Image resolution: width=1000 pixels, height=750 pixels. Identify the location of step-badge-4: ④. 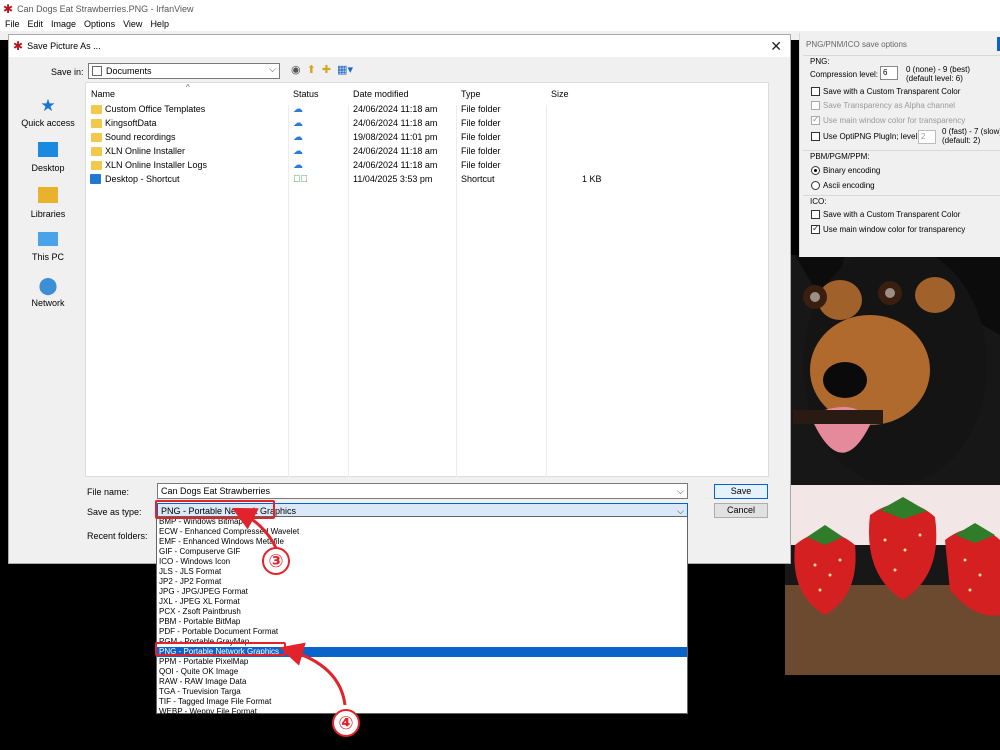
(346, 723).